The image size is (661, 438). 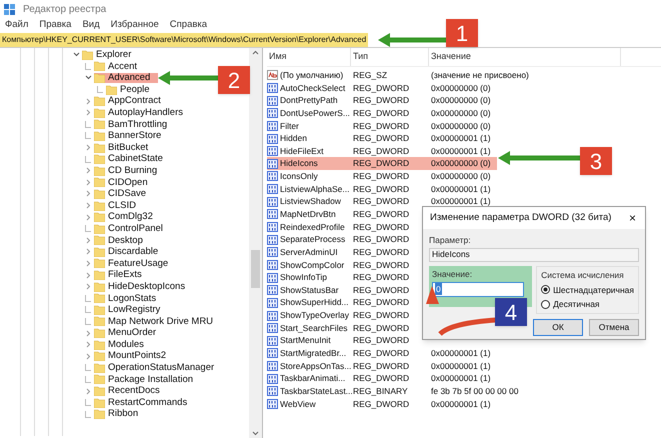 What do you see at coordinates (593, 290) in the screenshot?
I see `radio-label: Шестнадцатеричная` at bounding box center [593, 290].